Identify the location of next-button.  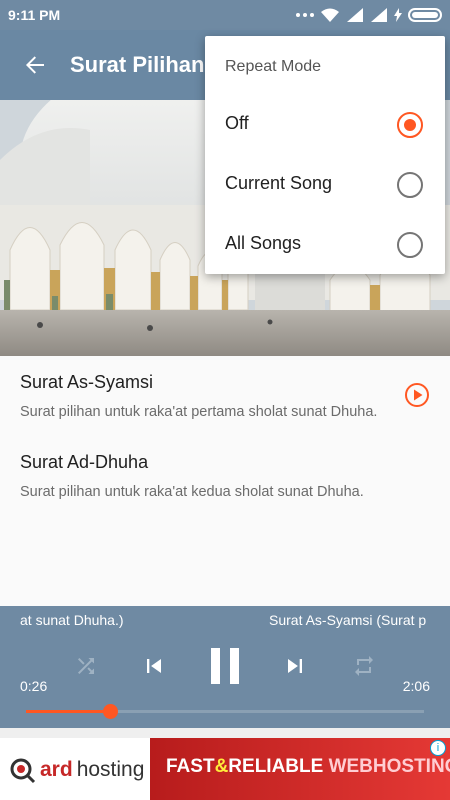
(295, 666).